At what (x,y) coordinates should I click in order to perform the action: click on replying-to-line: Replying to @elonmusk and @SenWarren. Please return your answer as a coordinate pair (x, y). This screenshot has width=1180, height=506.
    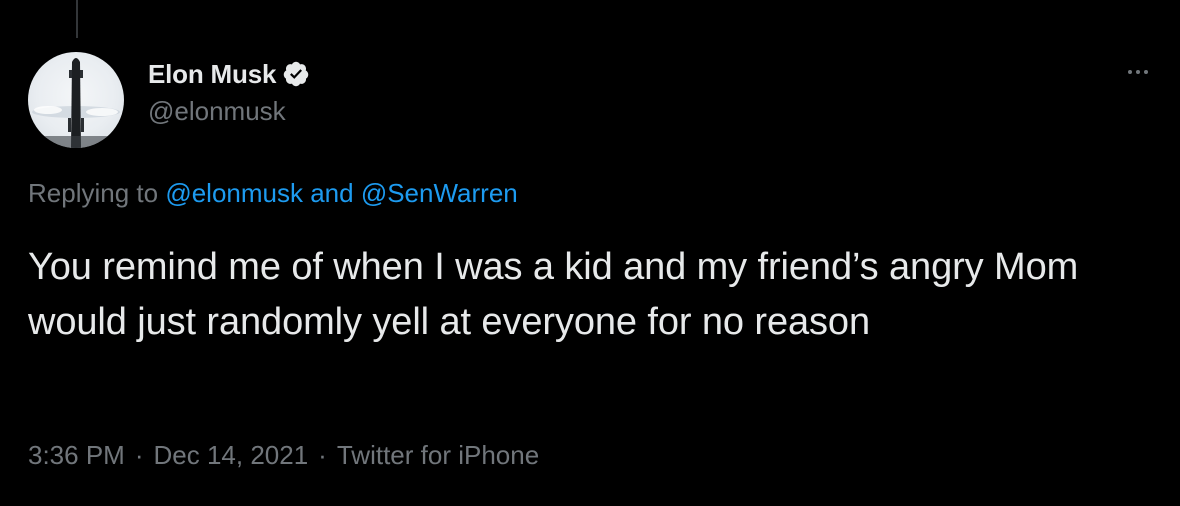
    Looking at the image, I should click on (273, 193).